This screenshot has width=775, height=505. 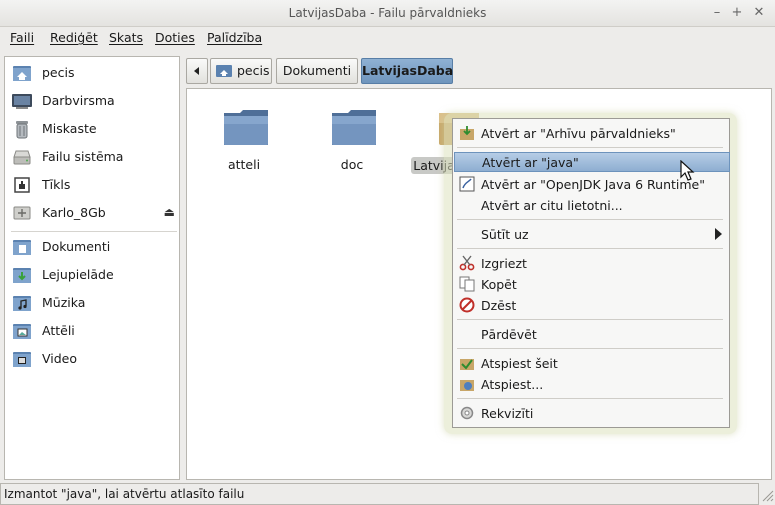 I want to click on path-back-button, so click(x=197, y=71).